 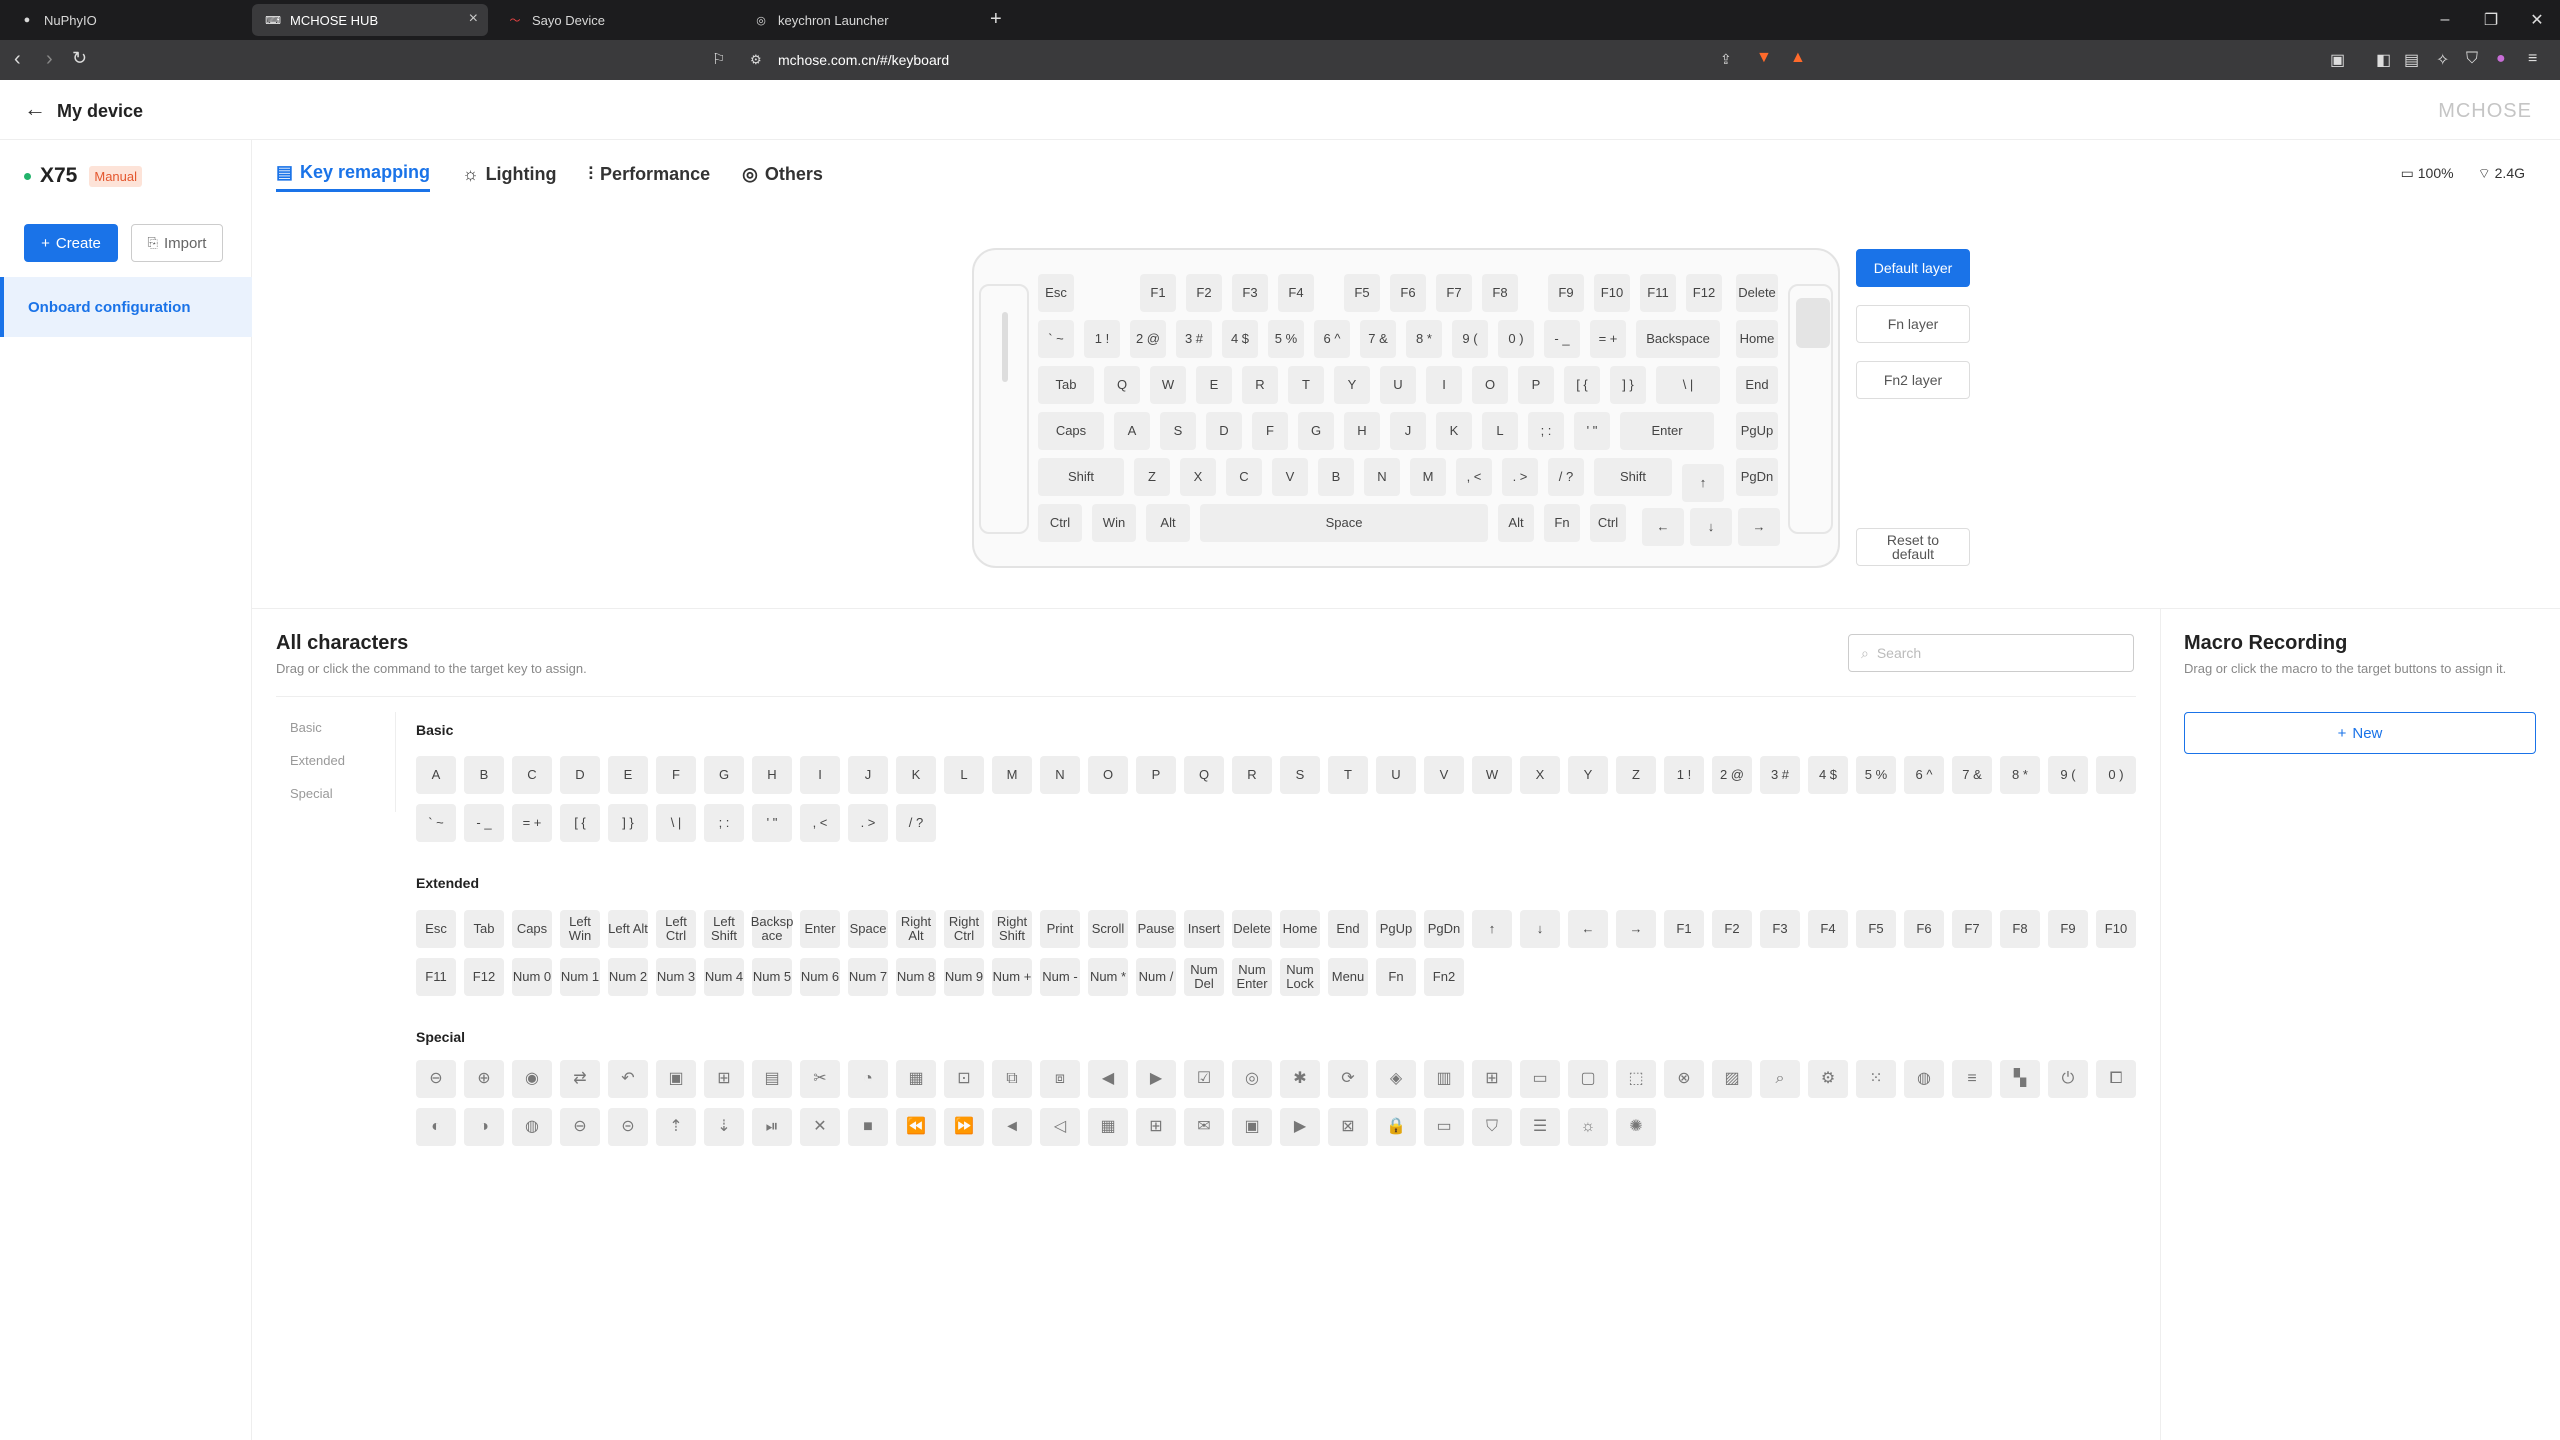 I want to click on char-key: Space, so click(x=868, y=929).